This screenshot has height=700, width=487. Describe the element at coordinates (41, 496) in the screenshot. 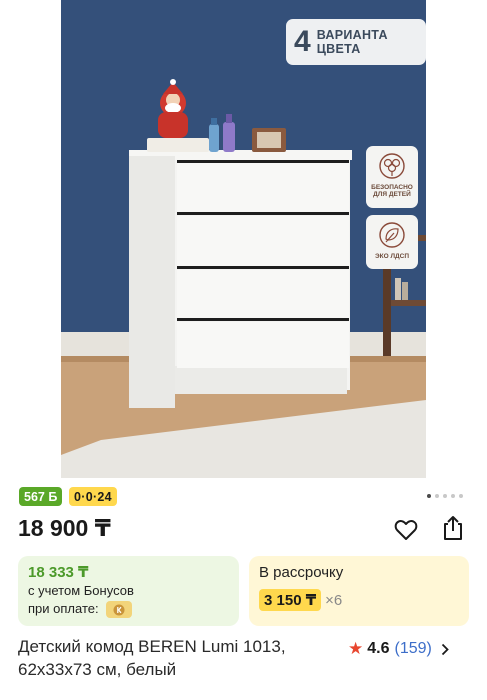

I see `bonus-badge: 567 Б` at that location.